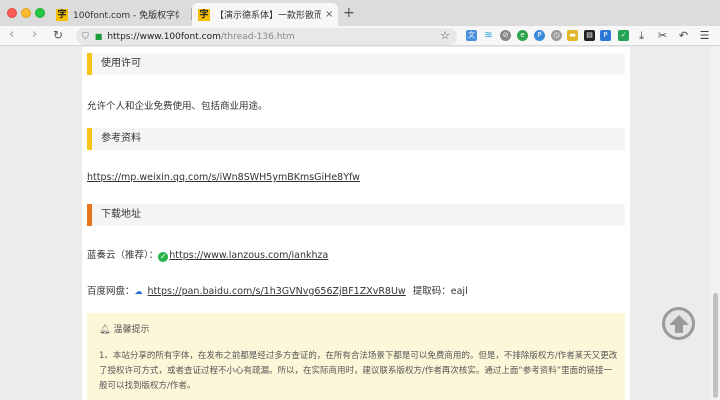 The image size is (720, 400). What do you see at coordinates (623, 35) in the screenshot?
I see `shield-extension-icon: ✓` at bounding box center [623, 35].